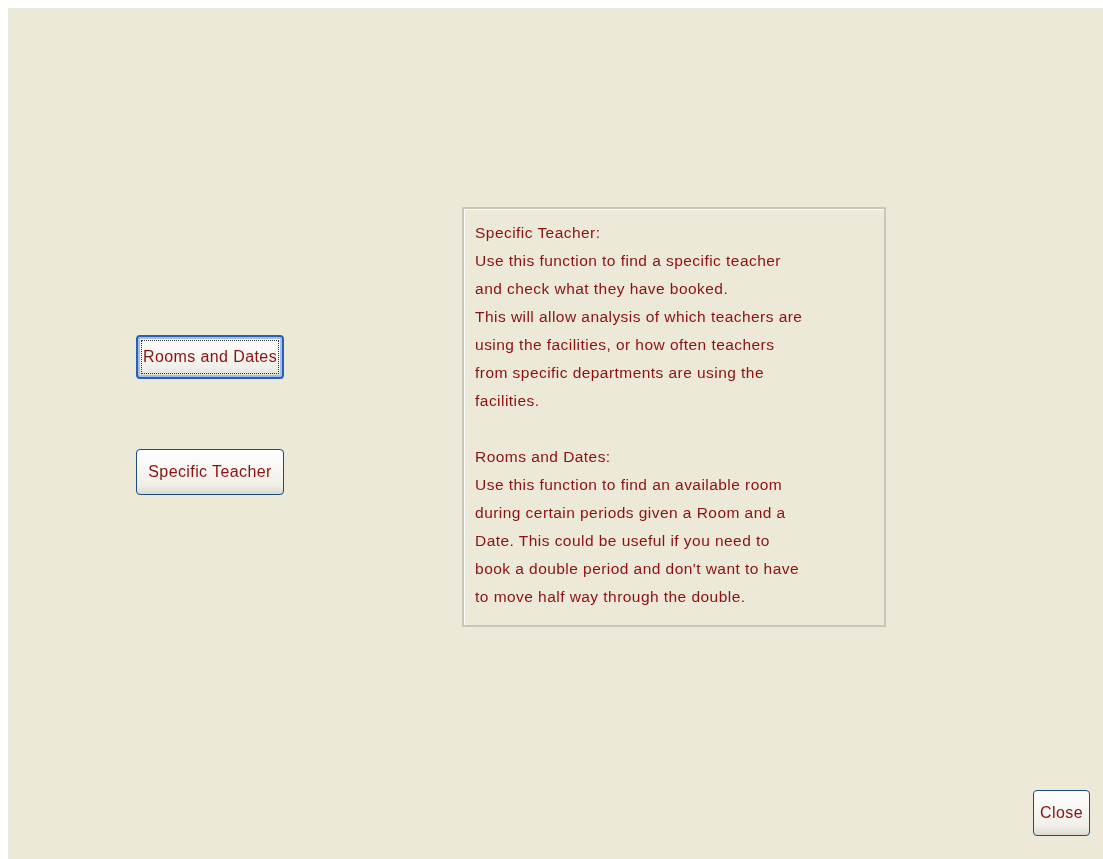 The image size is (1103, 859). What do you see at coordinates (628, 261) in the screenshot?
I see `help-text-line: Use this function to find a specific teacher` at bounding box center [628, 261].